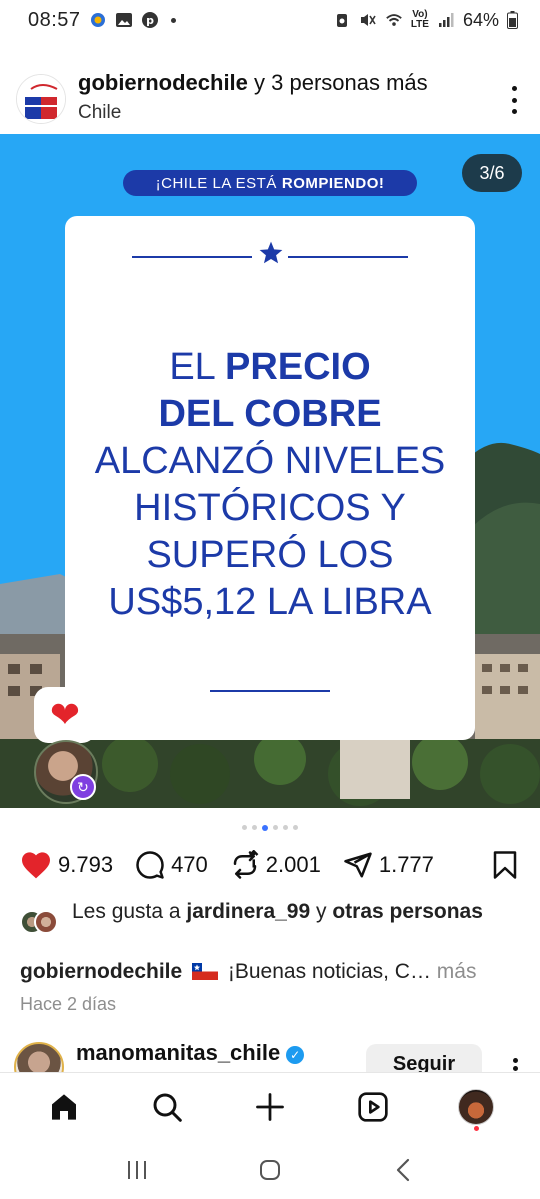  Describe the element at coordinates (36, 865) in the screenshot. I see `heart-filled-icon` at that location.